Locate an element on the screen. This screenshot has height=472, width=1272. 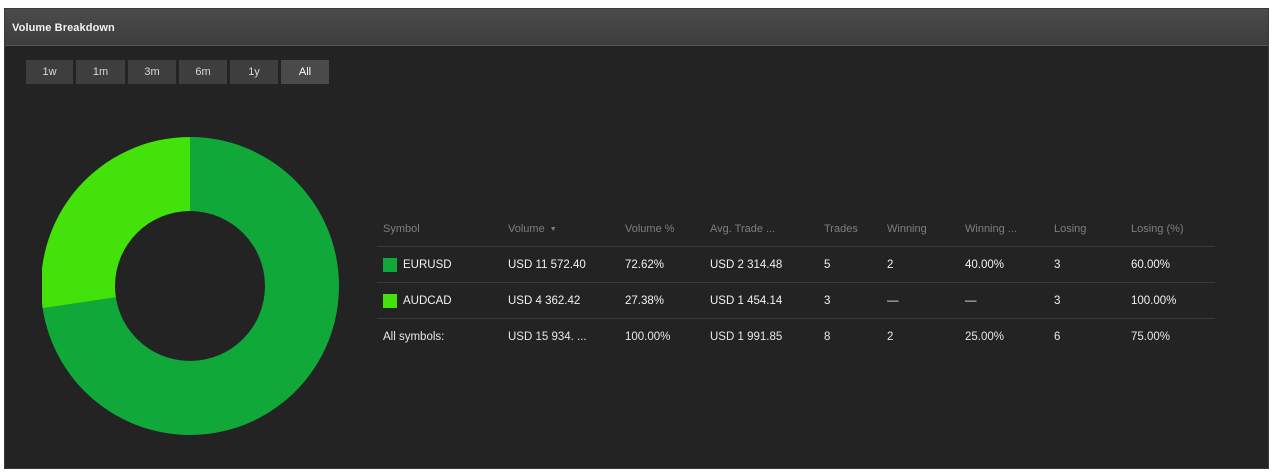
volume-cell: USD 11 572.40 is located at coordinates (547, 264).